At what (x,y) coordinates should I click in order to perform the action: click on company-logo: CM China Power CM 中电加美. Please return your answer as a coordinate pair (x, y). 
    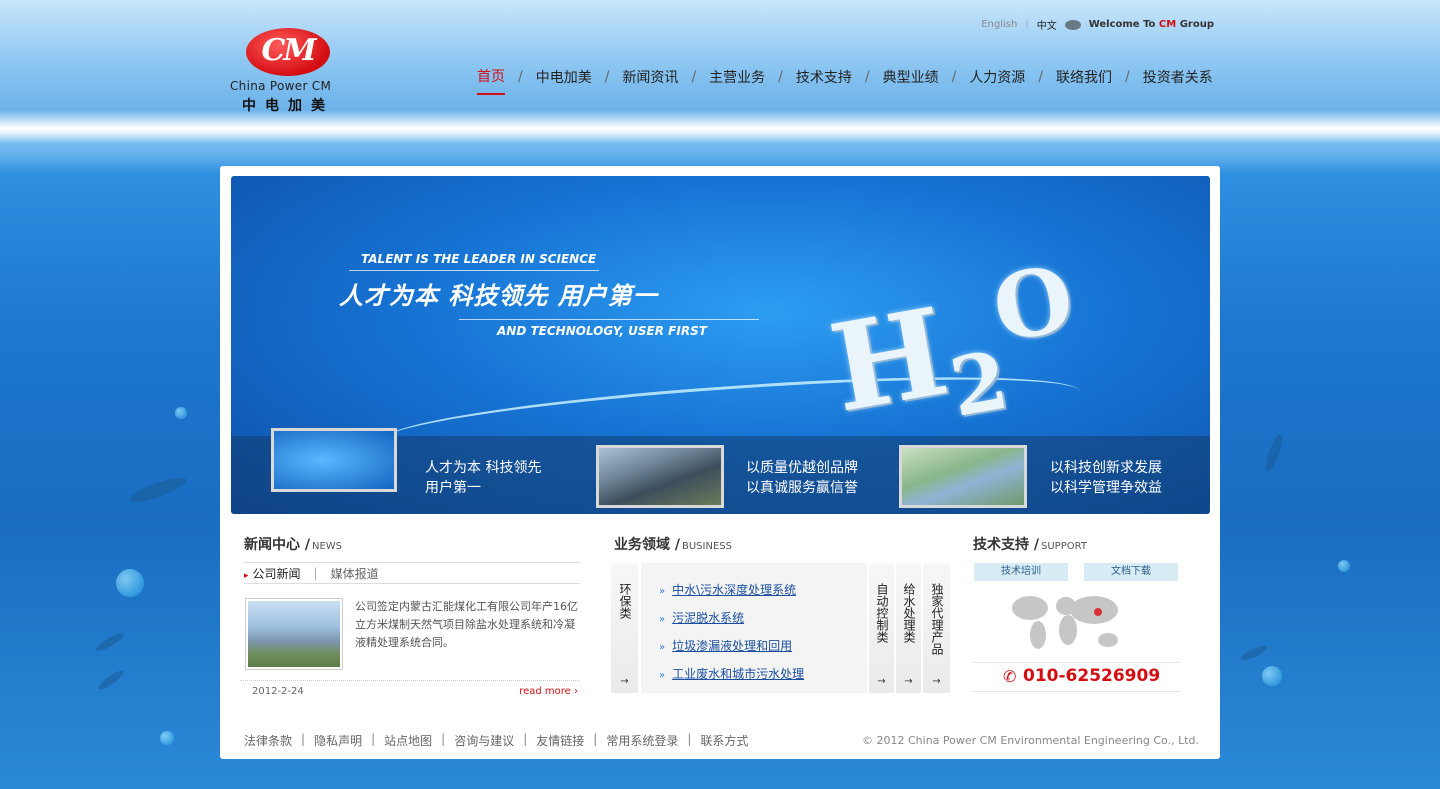
    Looking at the image, I should click on (293, 72).